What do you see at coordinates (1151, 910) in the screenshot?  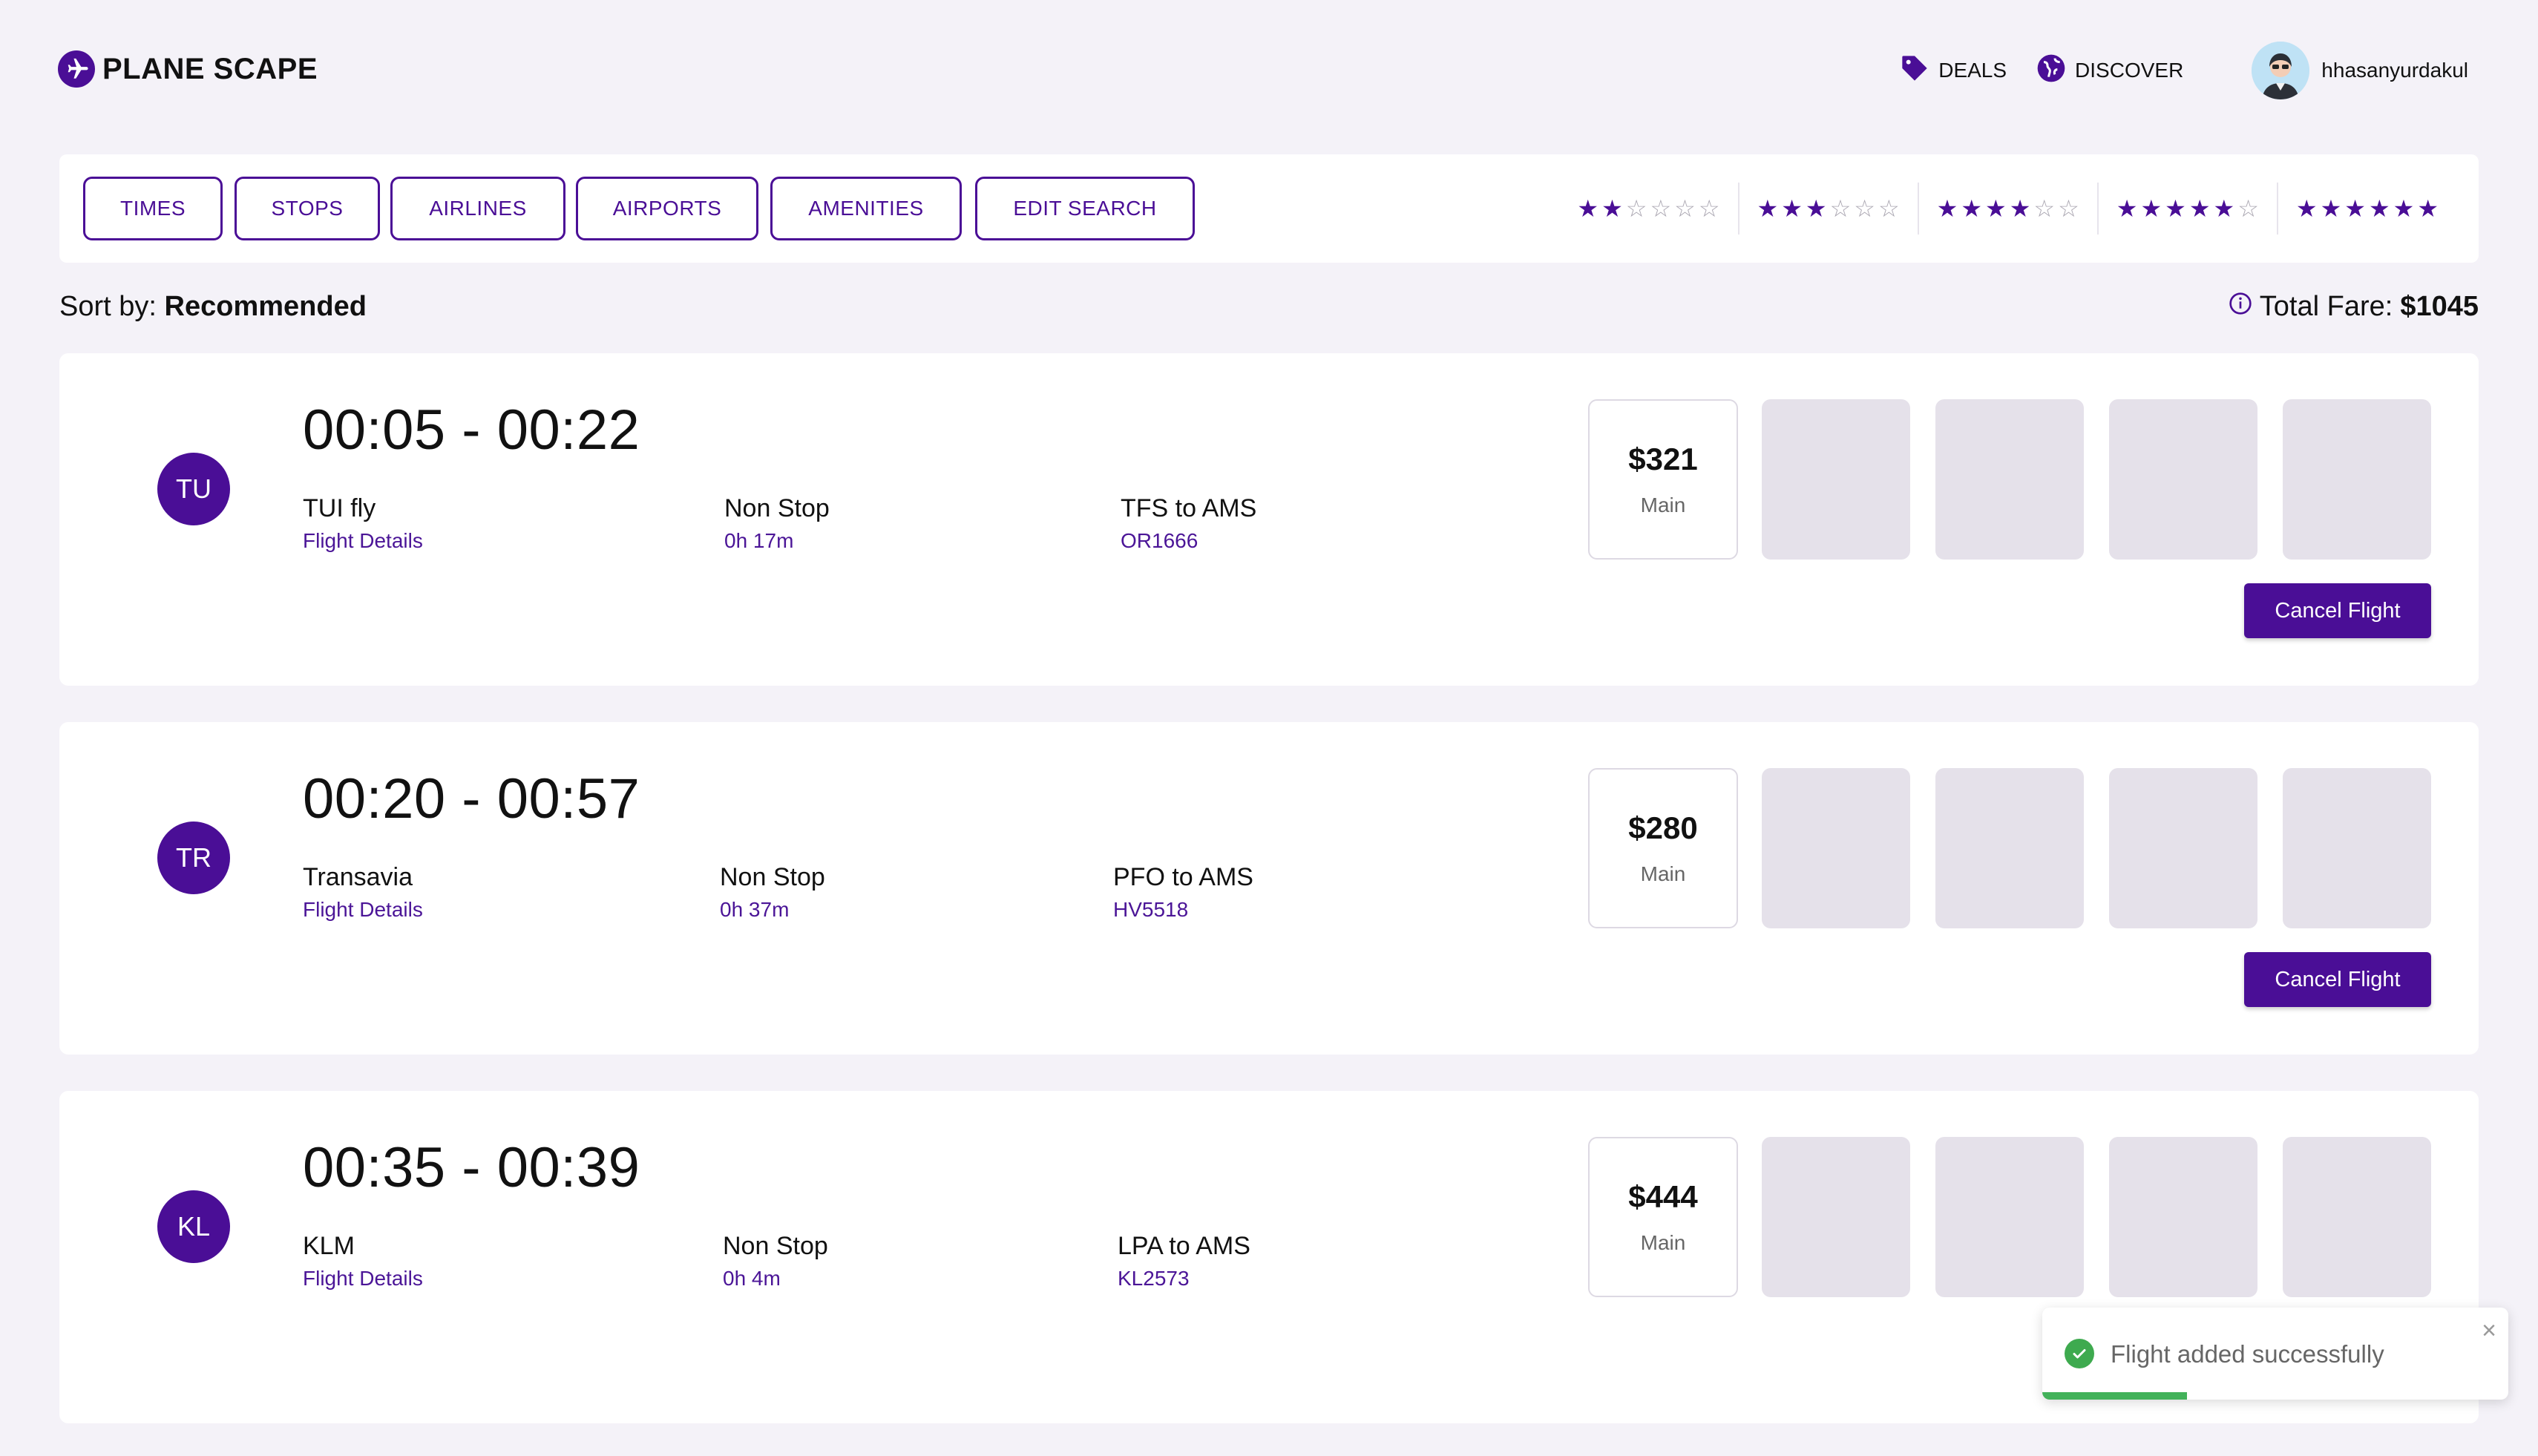 I see `flight-number: HV5518` at bounding box center [1151, 910].